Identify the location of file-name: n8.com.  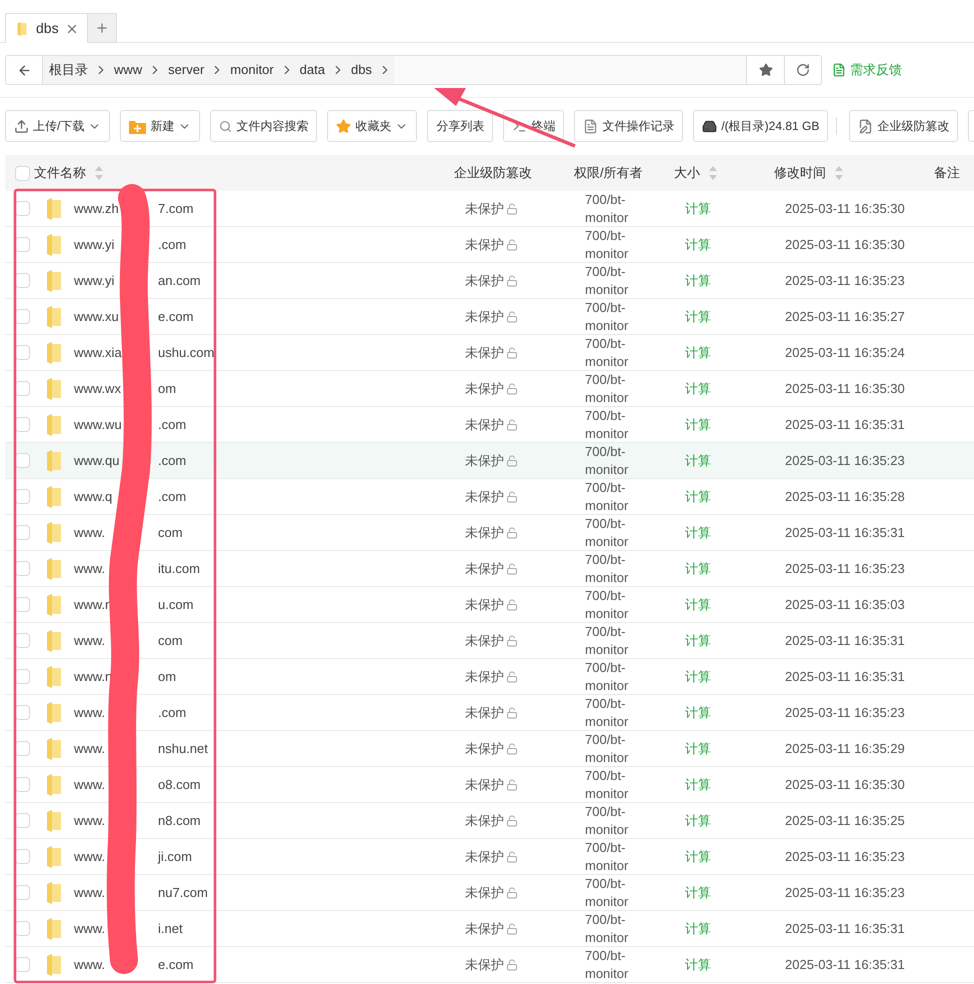
(179, 820).